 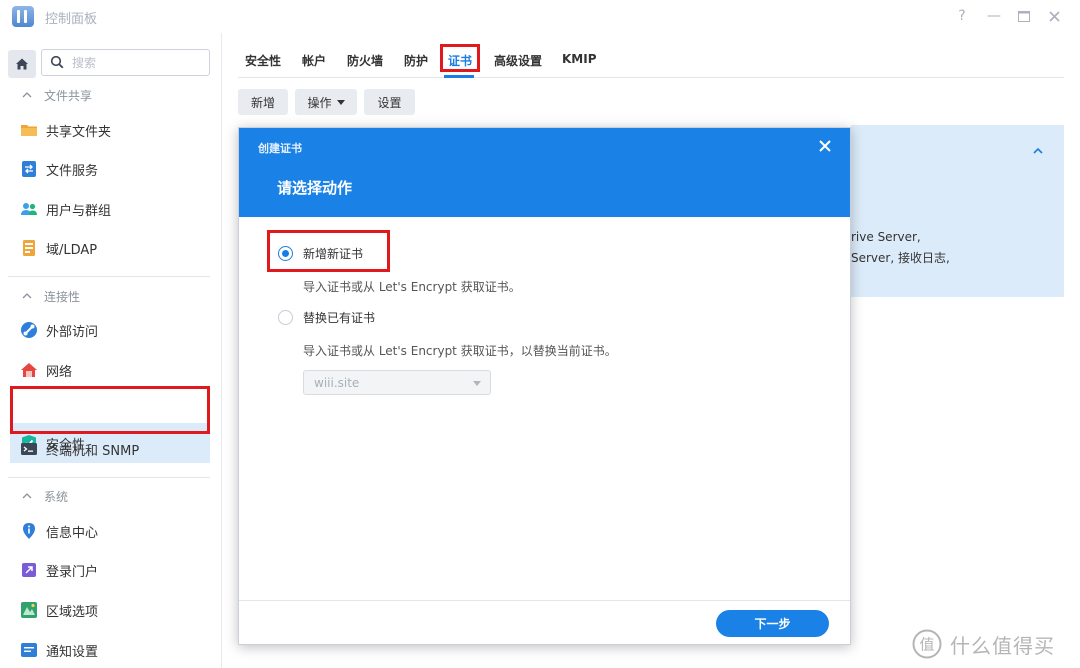 I want to click on section-label: 系统, so click(x=56, y=496).